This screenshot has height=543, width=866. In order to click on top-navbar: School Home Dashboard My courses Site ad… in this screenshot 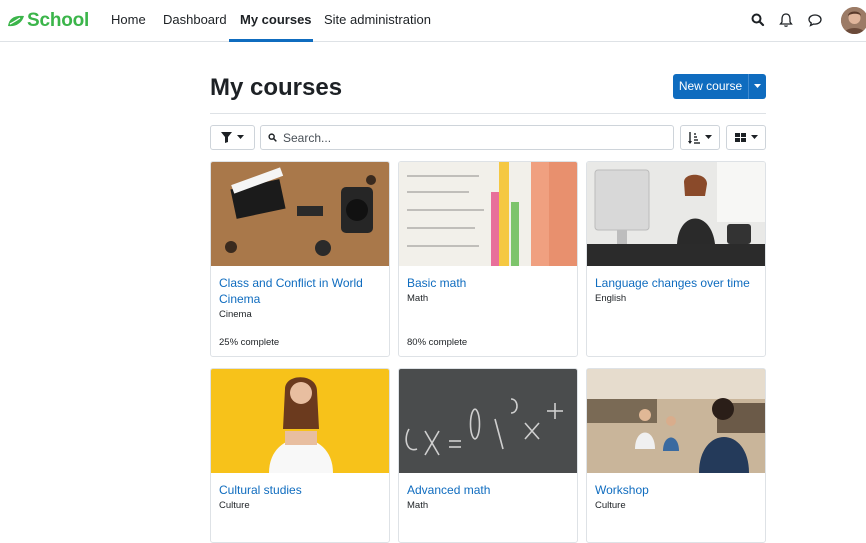, I will do `click(433, 21)`.